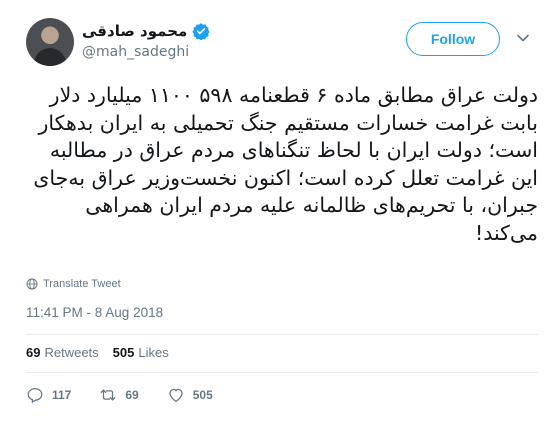  I want to click on translate-tweet-link: Translate Tweet, so click(73, 284).